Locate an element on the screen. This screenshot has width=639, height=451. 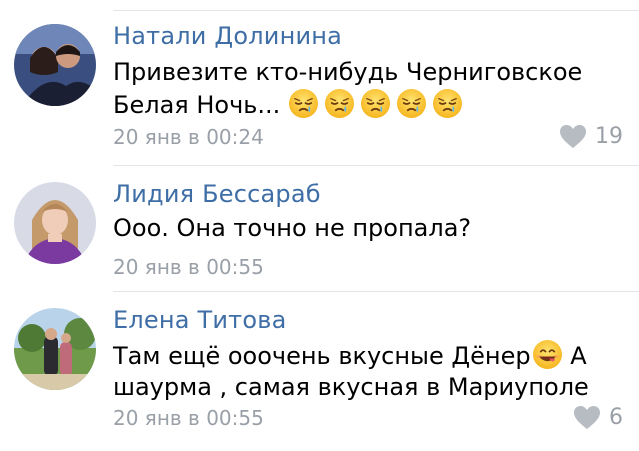
comment-text-segment: Там ещё ооочень вкусные Дёнер is located at coordinates (322, 356).